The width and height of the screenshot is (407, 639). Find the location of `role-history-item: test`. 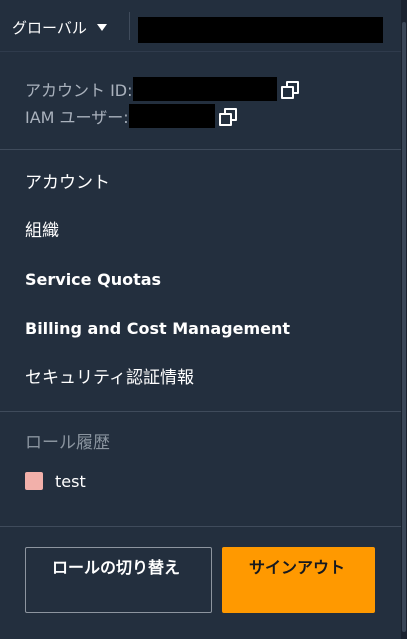

role-history-item: test is located at coordinates (55, 481).